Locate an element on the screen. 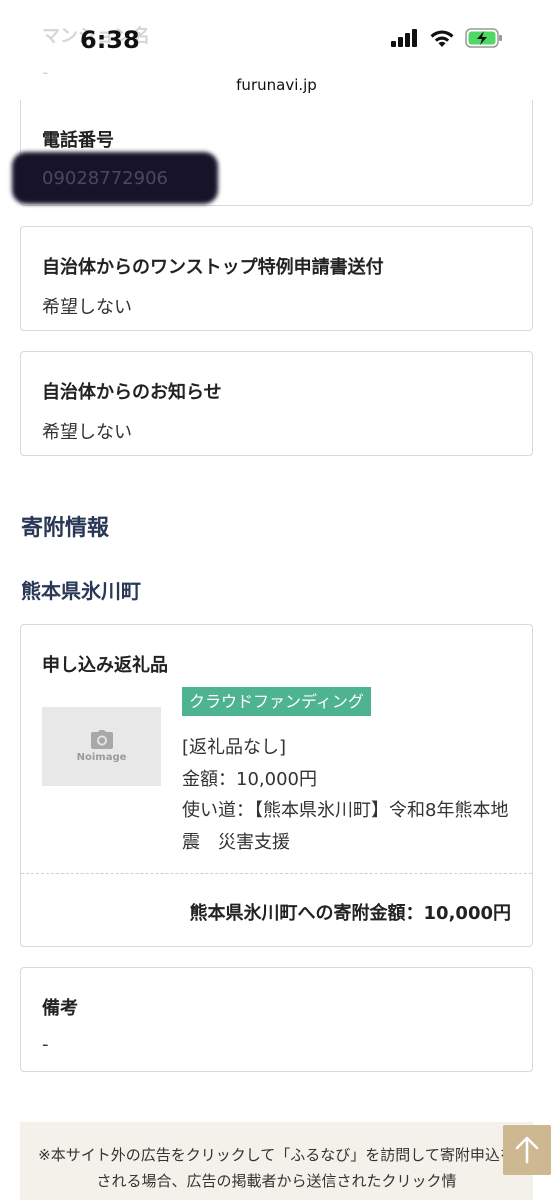 The width and height of the screenshot is (553, 1200). gift-image-placeholder: Noimage is located at coordinates (101, 746).